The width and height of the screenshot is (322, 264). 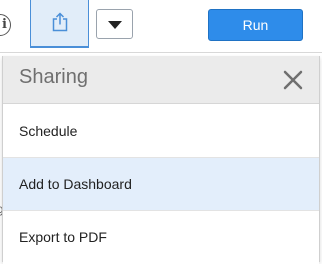 What do you see at coordinates (53, 77) in the screenshot?
I see `panel-title: Sharing` at bounding box center [53, 77].